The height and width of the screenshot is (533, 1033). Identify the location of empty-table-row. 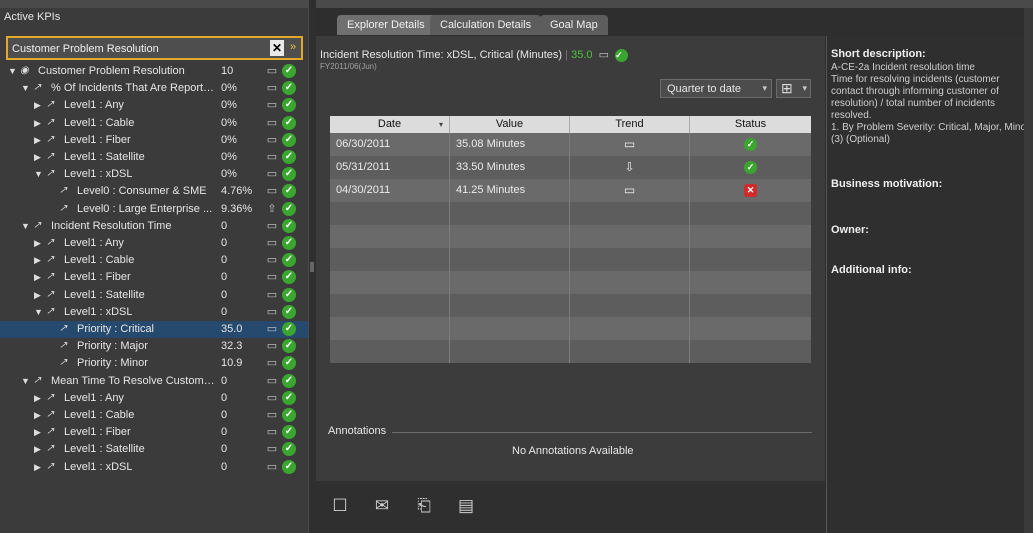
(570, 351).